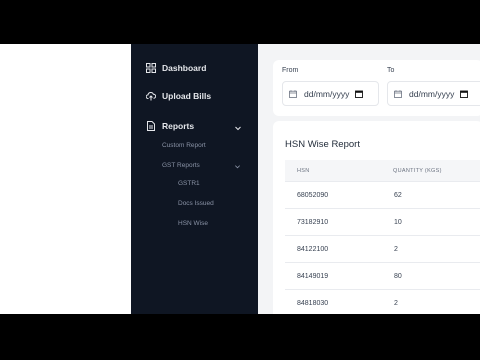 The height and width of the screenshot is (360, 480). What do you see at coordinates (391, 70) in the screenshot?
I see `to-label: To` at bounding box center [391, 70].